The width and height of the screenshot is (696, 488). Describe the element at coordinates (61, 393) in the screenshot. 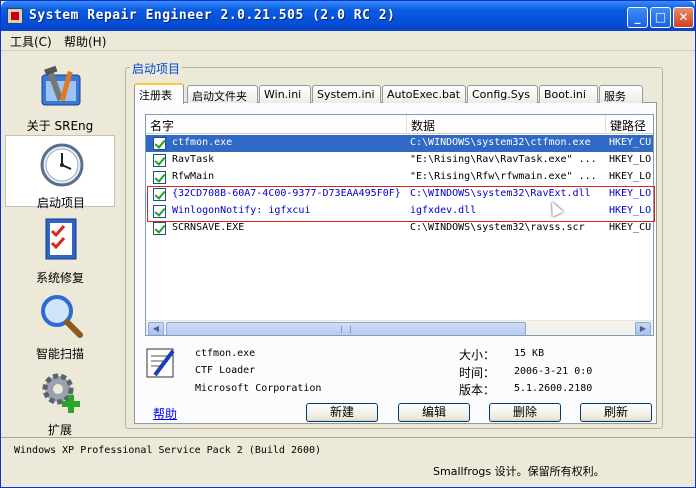

I see `gear-plus-icon` at that location.